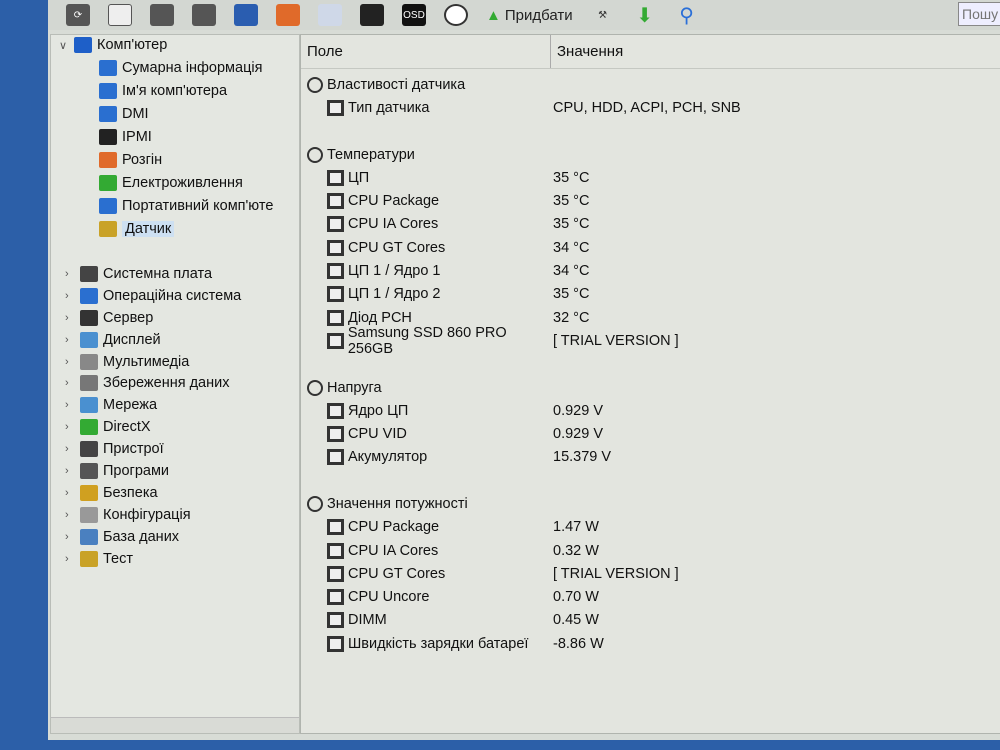  I want to click on table-row: CPU Package 1.47 W, so click(650, 527).